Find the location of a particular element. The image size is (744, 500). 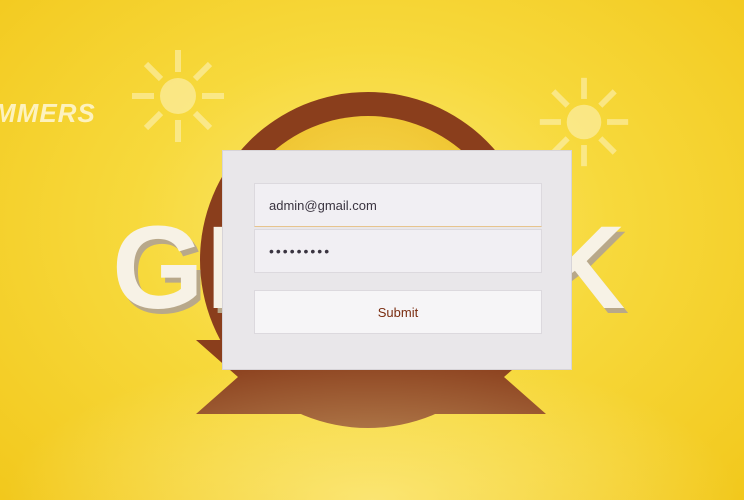

banner-text-fragment: MMERS is located at coordinates (48, 113).